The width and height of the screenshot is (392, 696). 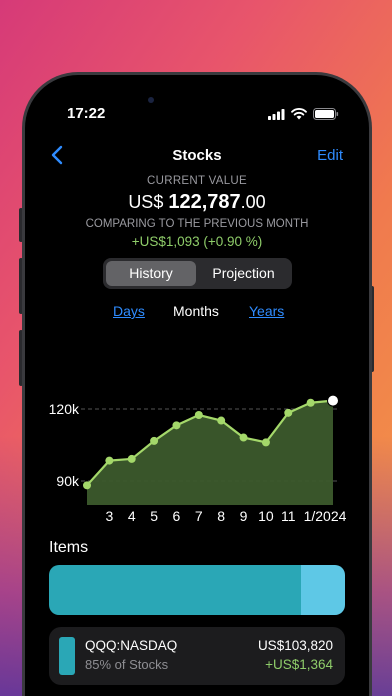 I want to click on x-tick-label: 5, so click(x=154, y=516).